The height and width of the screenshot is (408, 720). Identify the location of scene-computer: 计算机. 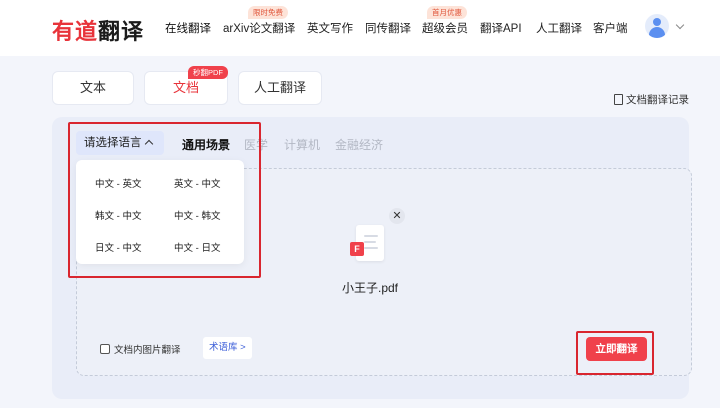
(302, 144).